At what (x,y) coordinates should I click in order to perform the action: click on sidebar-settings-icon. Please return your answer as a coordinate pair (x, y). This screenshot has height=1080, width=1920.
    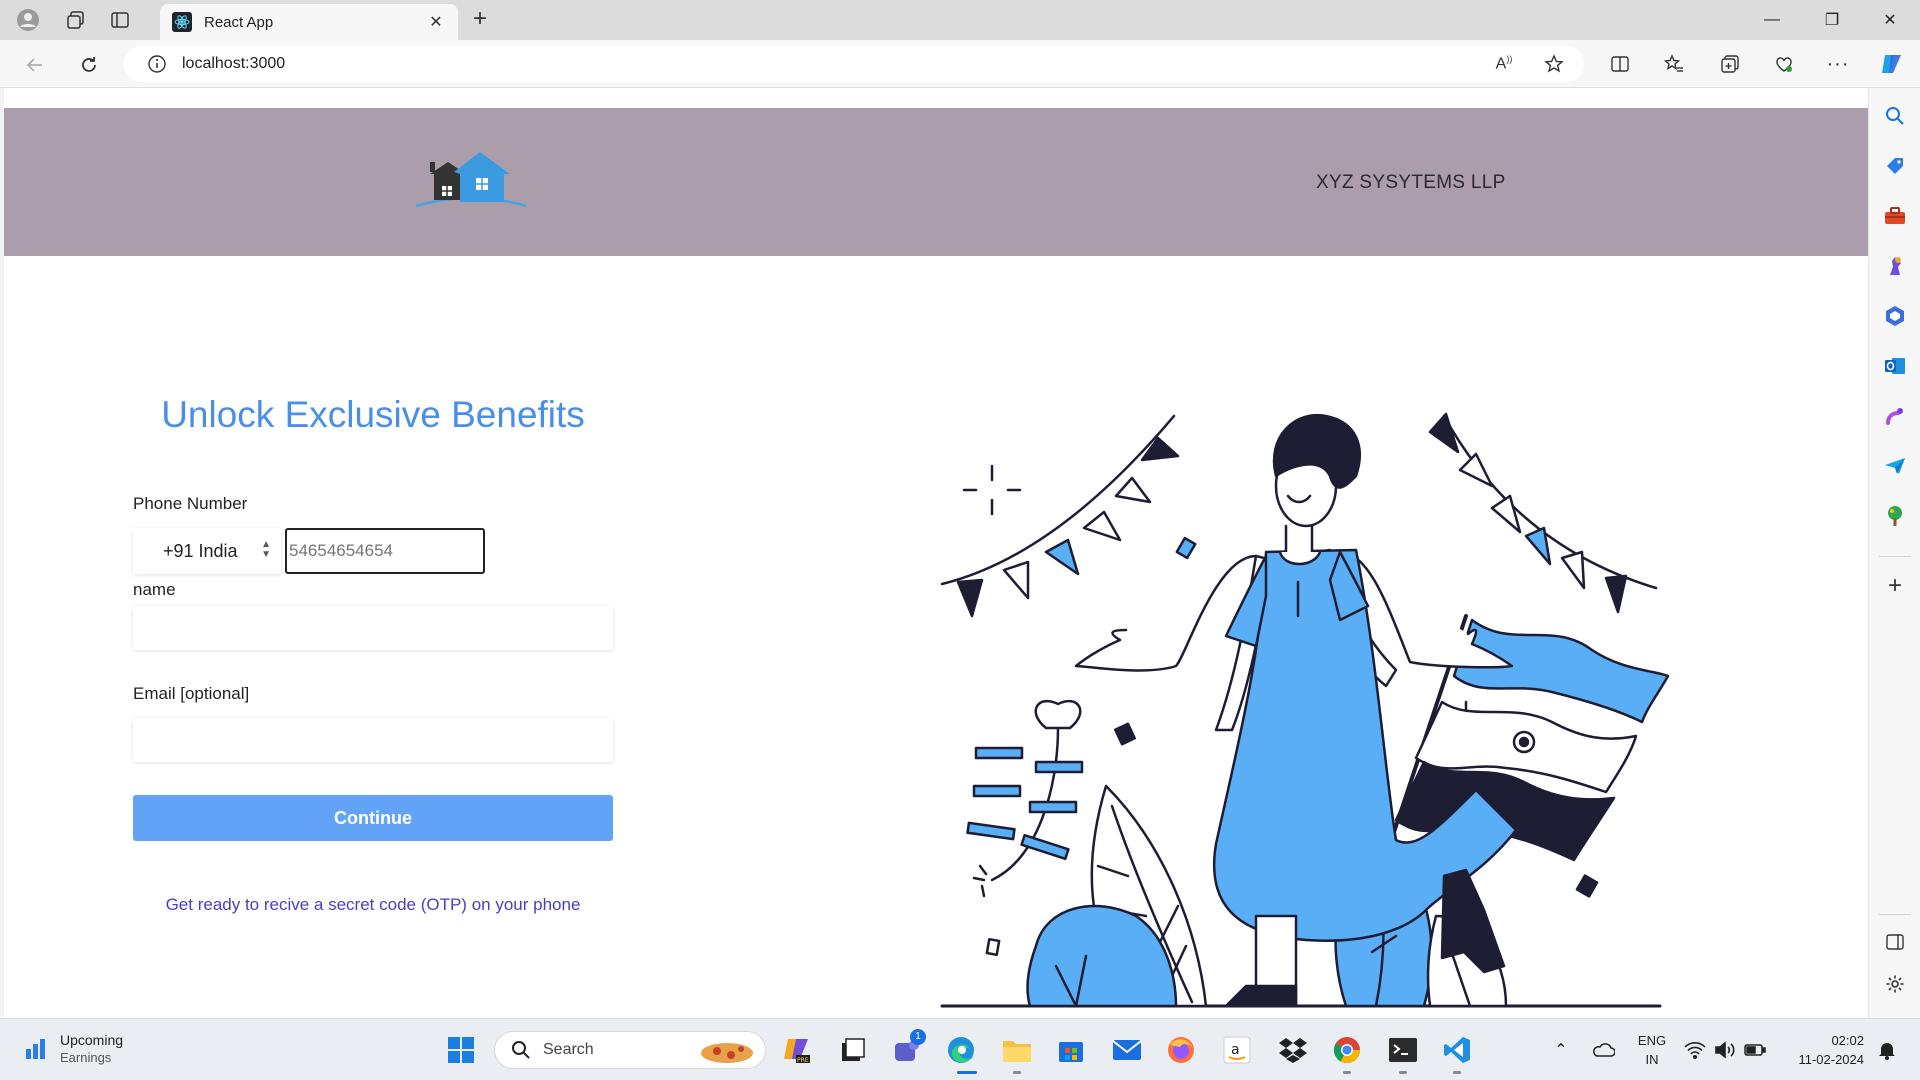
    Looking at the image, I should click on (1895, 984).